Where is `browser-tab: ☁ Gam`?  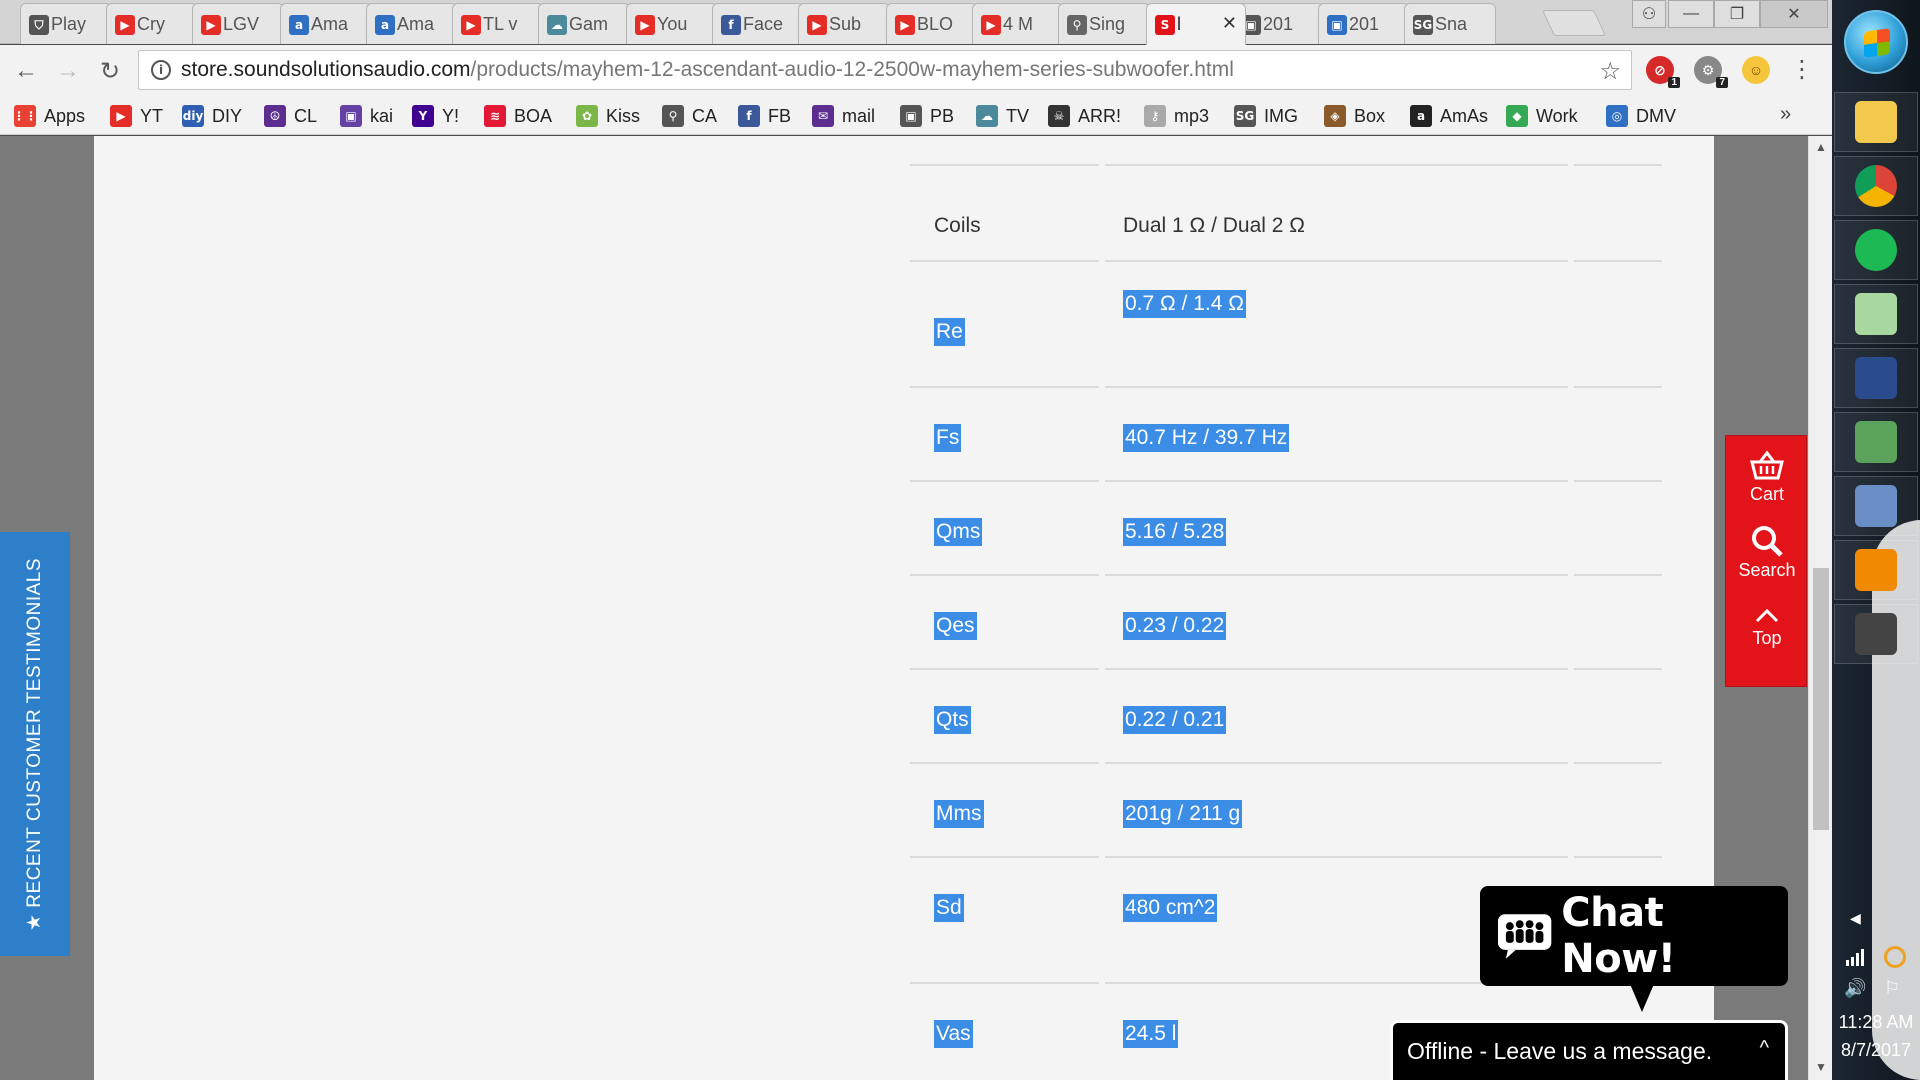 browser-tab: ☁ Gam is located at coordinates (584, 23).